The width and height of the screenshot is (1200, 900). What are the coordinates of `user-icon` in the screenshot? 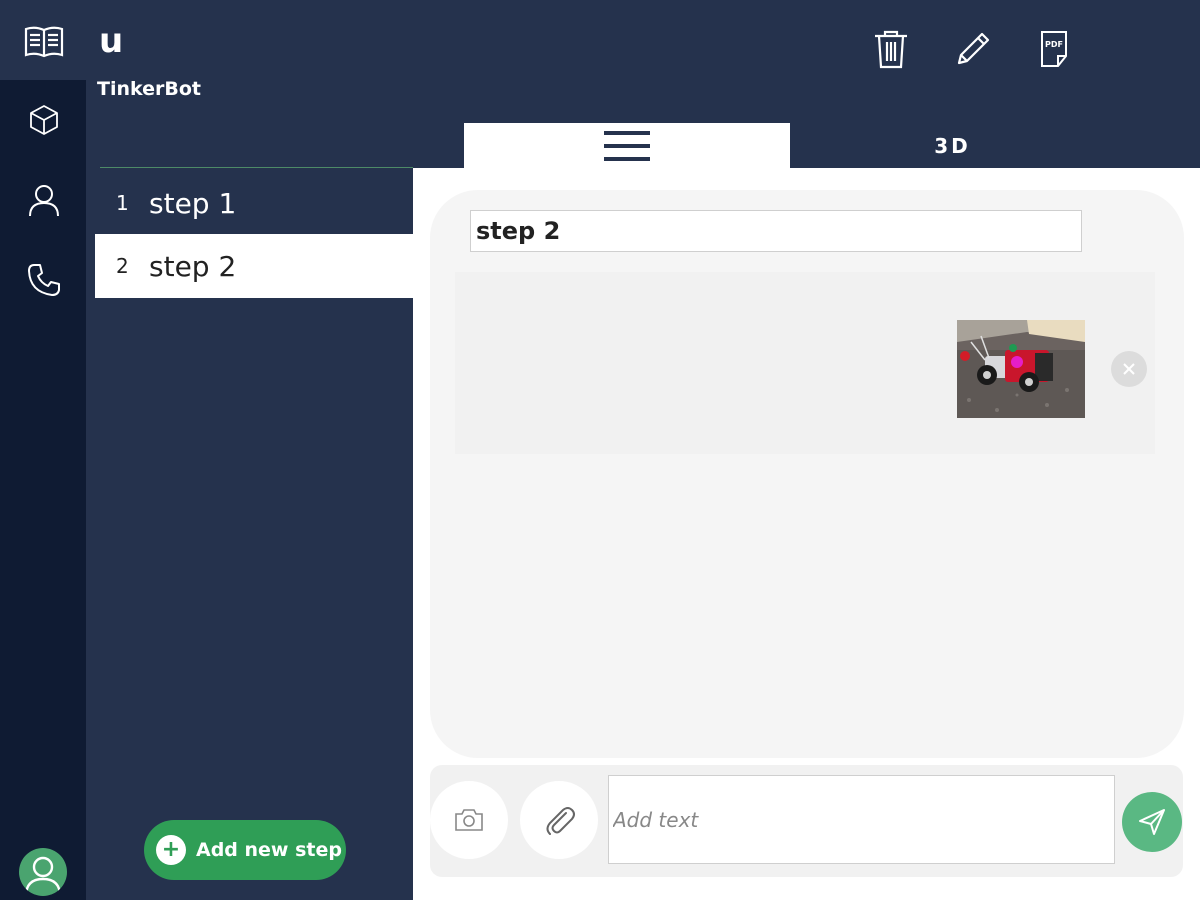 It's located at (44, 200).